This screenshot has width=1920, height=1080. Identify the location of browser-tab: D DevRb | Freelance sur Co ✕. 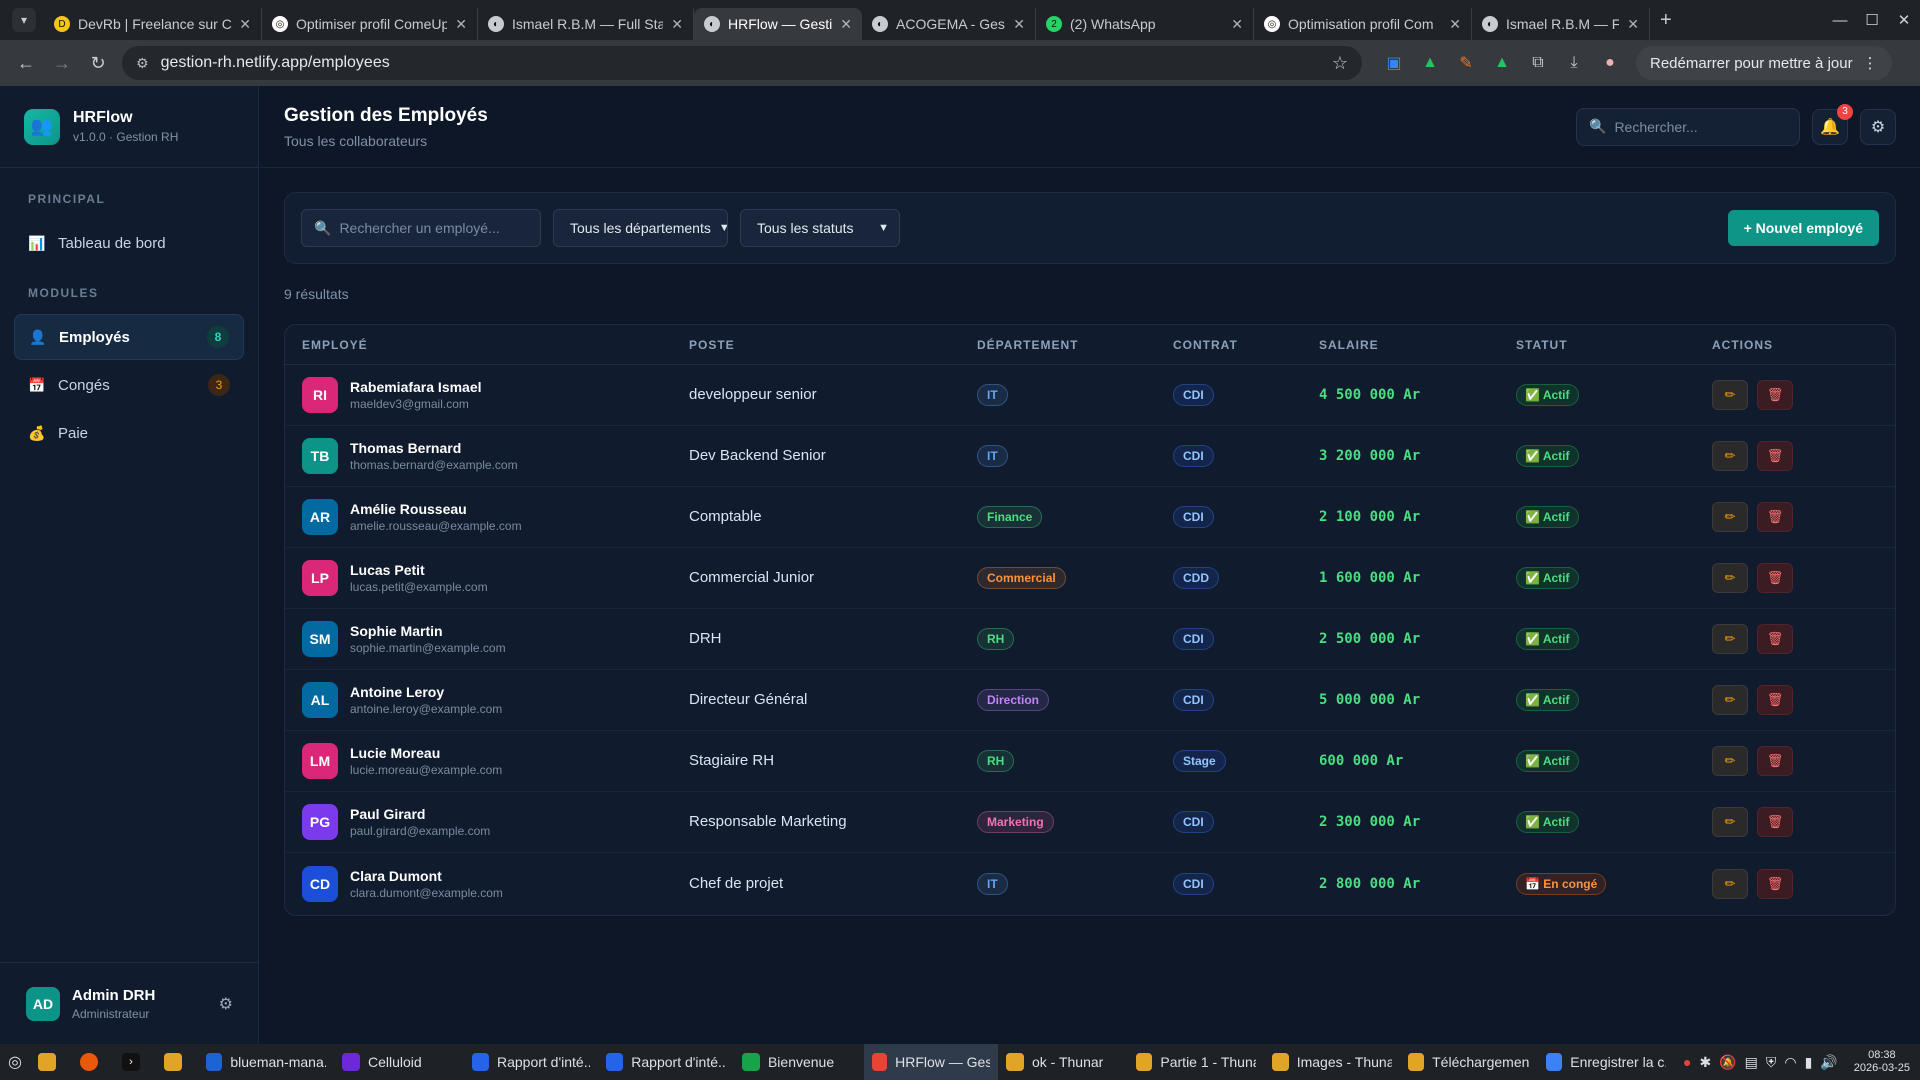
(153, 24).